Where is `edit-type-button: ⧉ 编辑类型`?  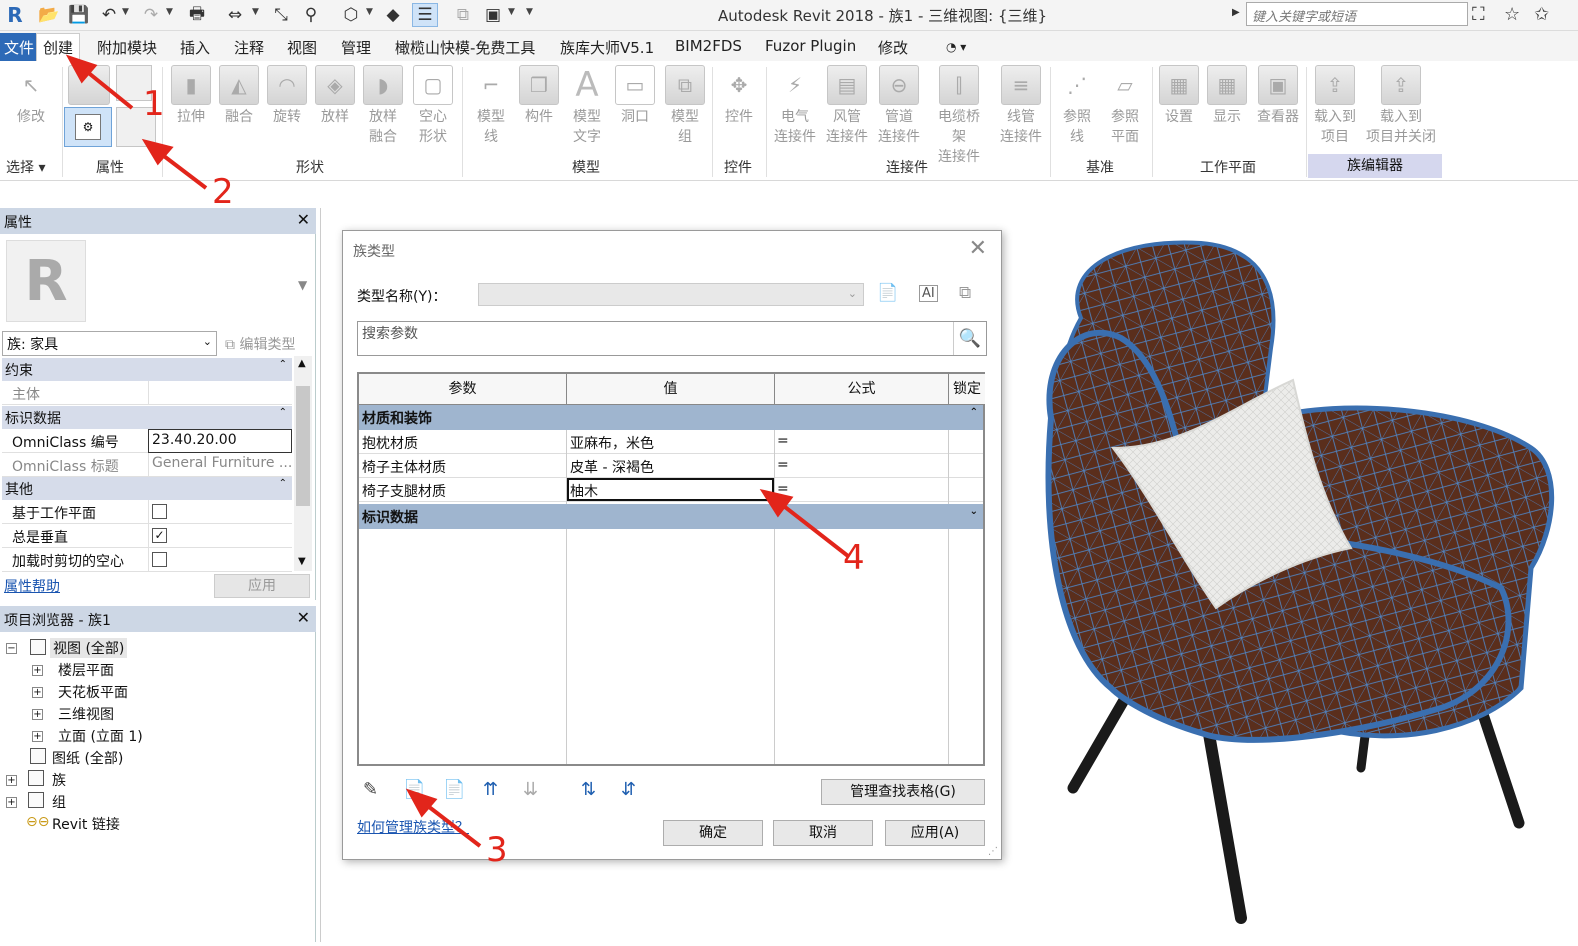 edit-type-button: ⧉ 编辑类型 is located at coordinates (260, 344).